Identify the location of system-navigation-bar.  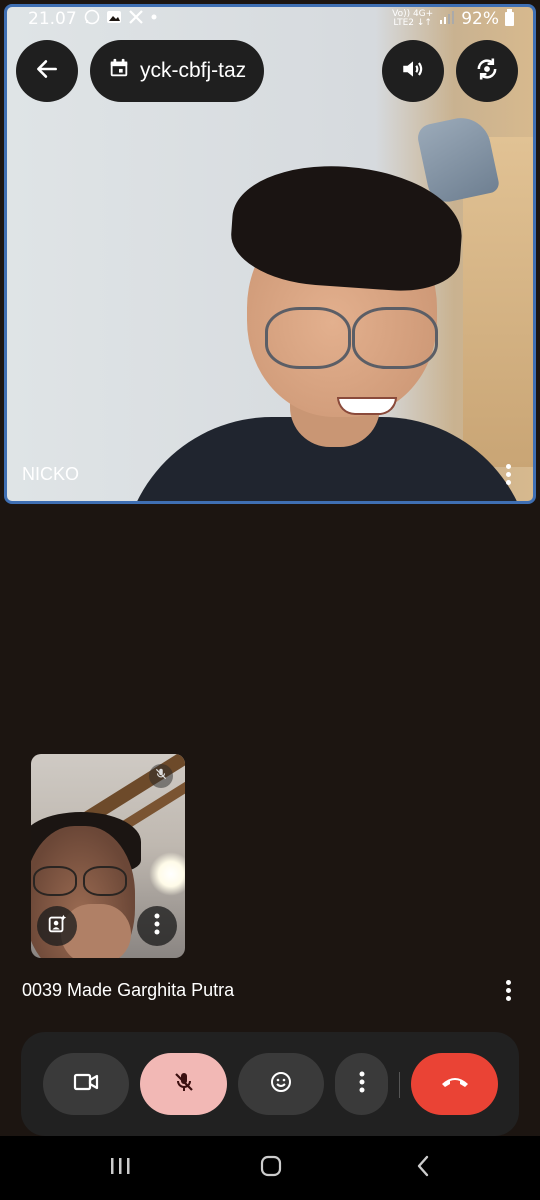
(270, 1168).